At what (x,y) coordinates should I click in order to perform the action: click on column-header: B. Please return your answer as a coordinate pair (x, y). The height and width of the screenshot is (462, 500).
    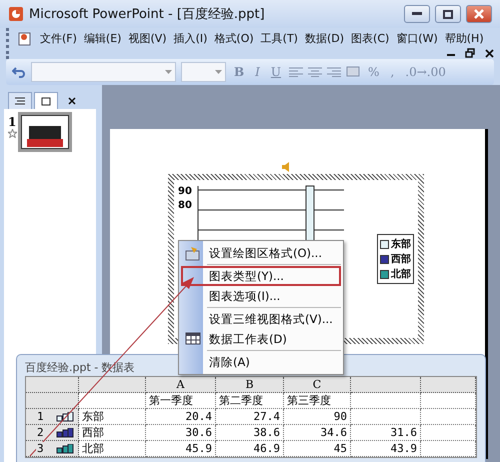
    Looking at the image, I should click on (250, 385).